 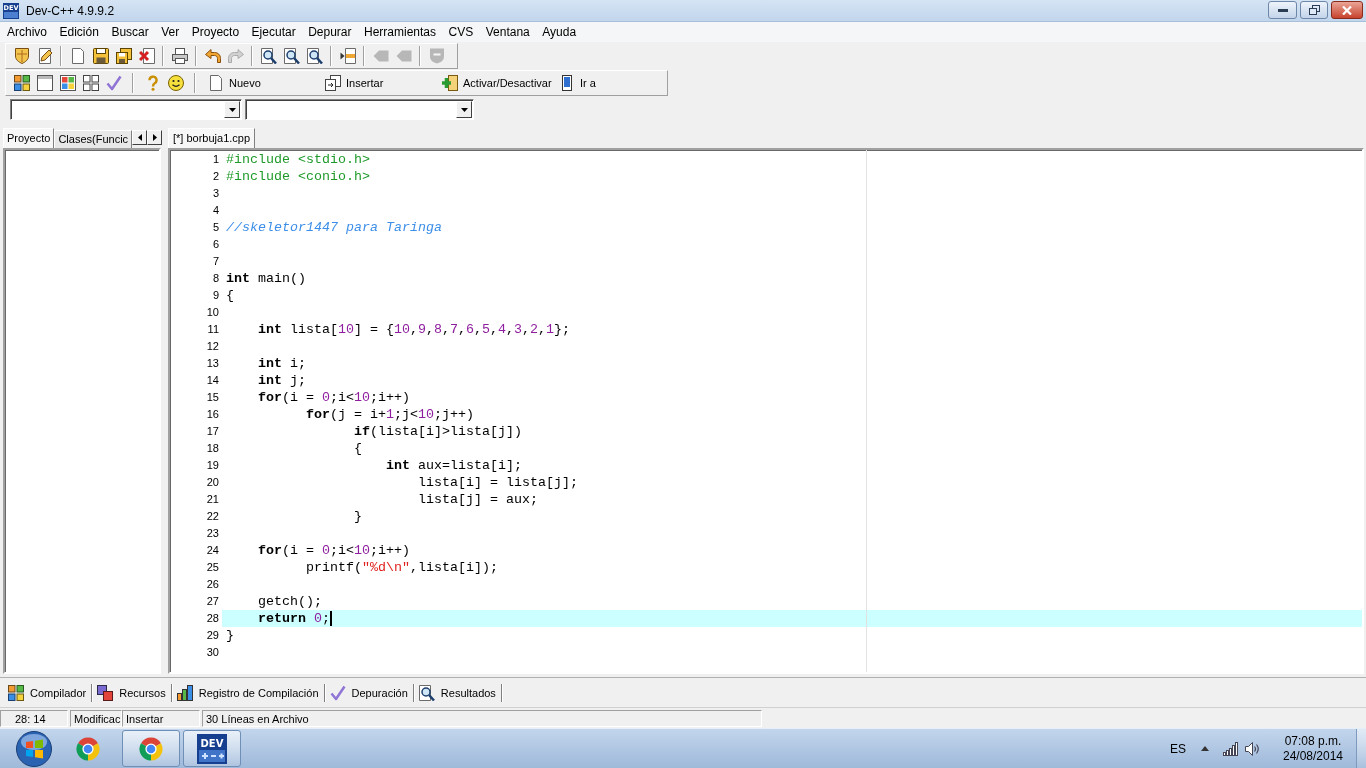 What do you see at coordinates (261, 83) in the screenshot?
I see `toolbar-button: Nuevo` at bounding box center [261, 83].